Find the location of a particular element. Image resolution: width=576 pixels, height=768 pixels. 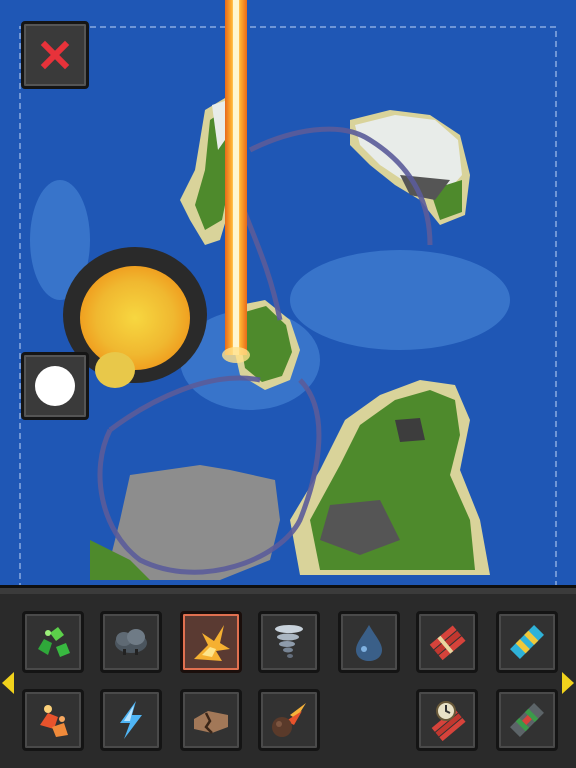

timed-bomb-icon is located at coordinates (448, 721).